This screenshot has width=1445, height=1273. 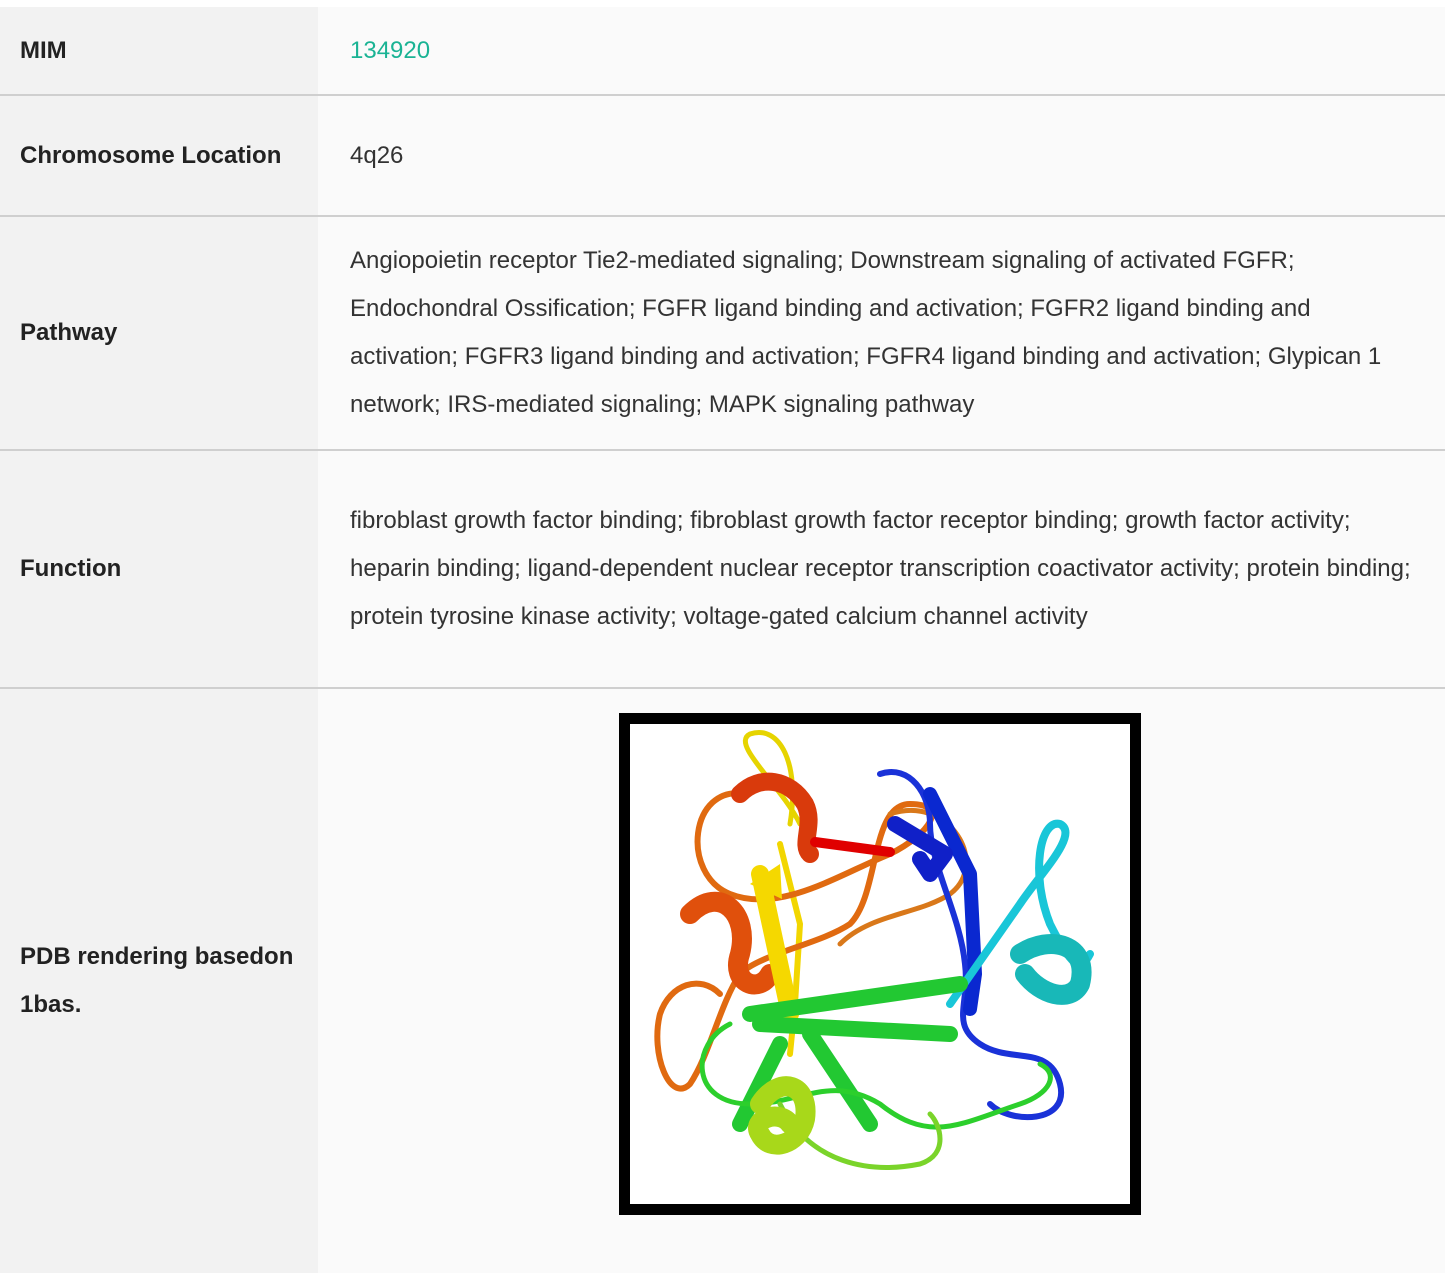 I want to click on pdb-image-frame, so click(x=879, y=964).